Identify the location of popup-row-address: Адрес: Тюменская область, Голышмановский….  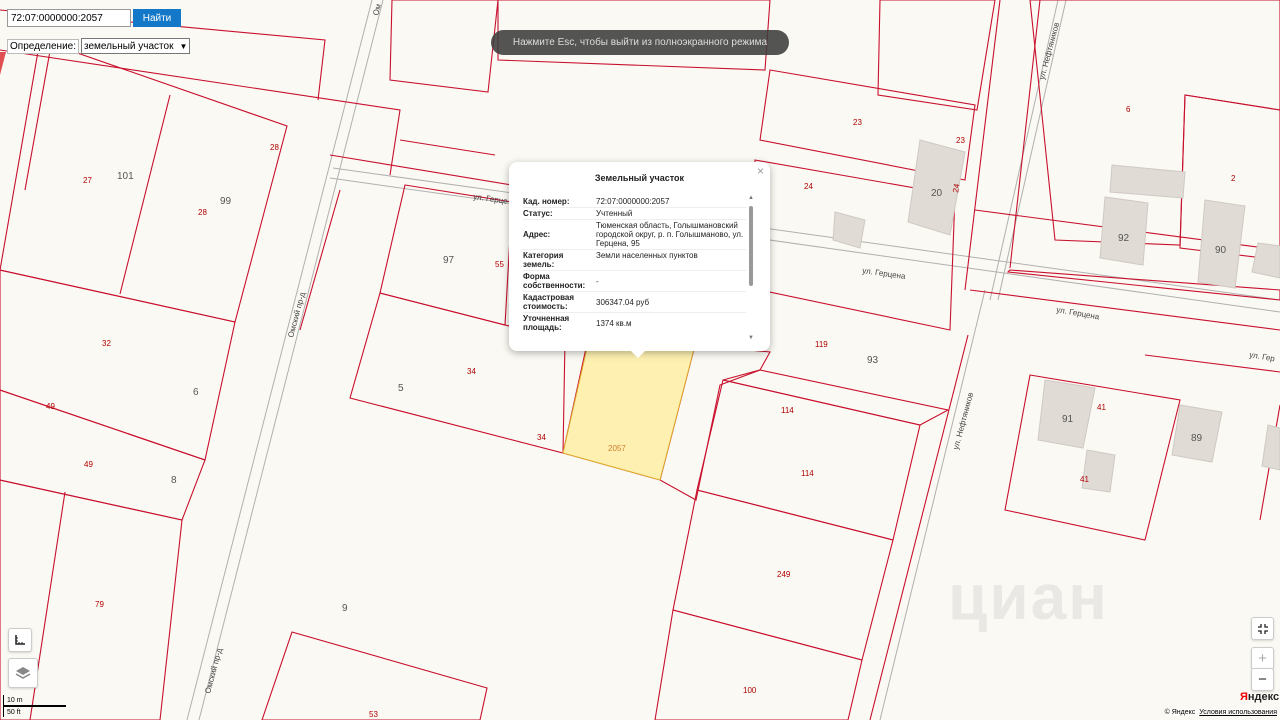
(634, 234).